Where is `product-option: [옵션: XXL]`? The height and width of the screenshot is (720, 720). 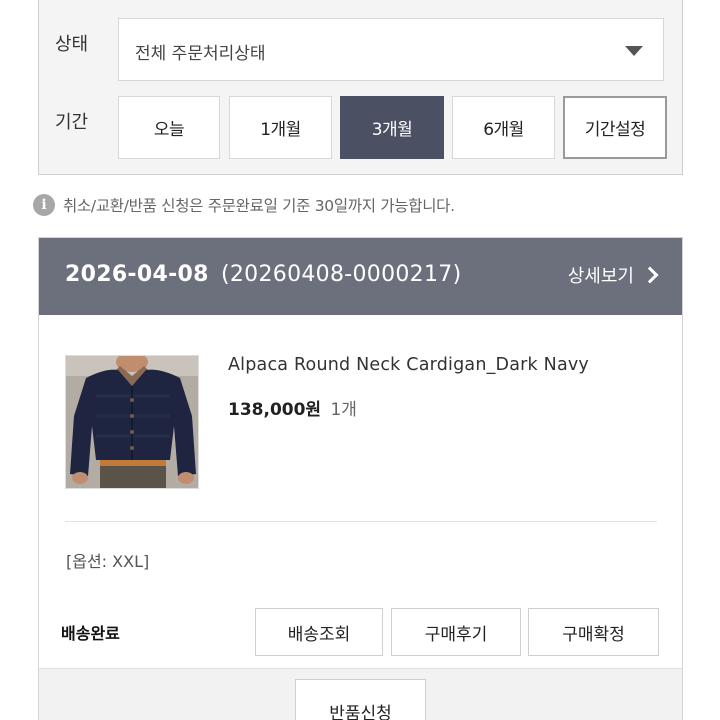 product-option: [옵션: XXL] is located at coordinates (108, 561).